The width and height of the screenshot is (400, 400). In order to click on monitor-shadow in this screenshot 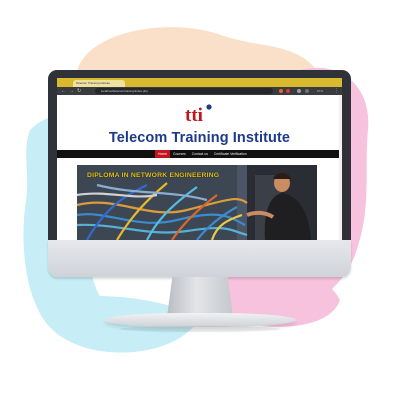, I will do `click(200, 329)`.